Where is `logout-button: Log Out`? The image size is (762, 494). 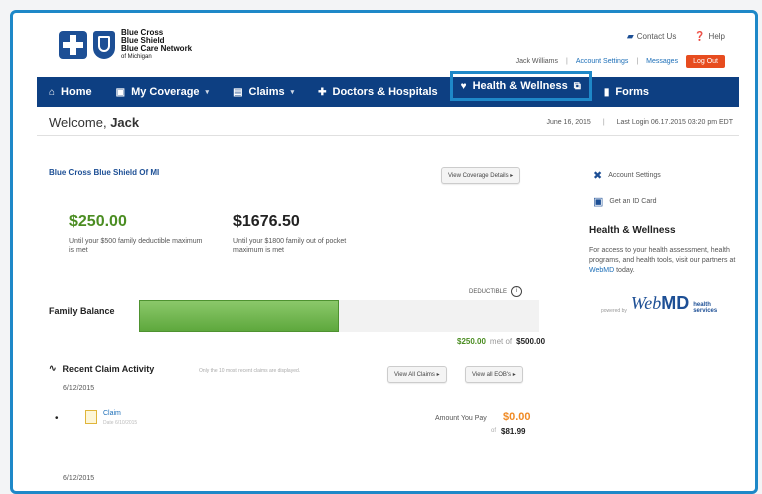
logout-button: Log Out is located at coordinates (705, 61).